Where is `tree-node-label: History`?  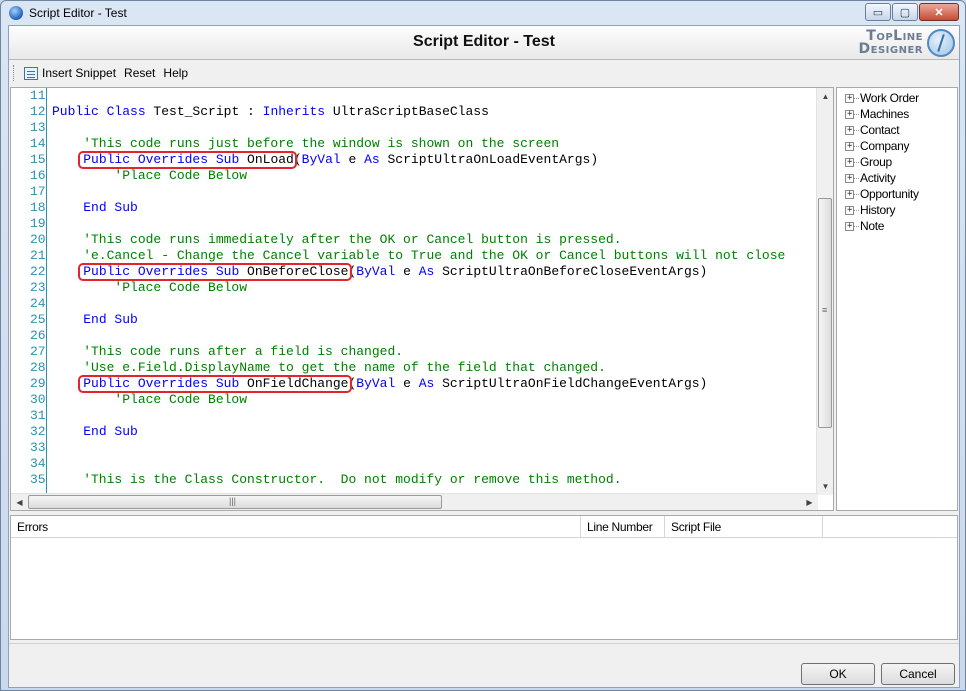 tree-node-label: History is located at coordinates (878, 210).